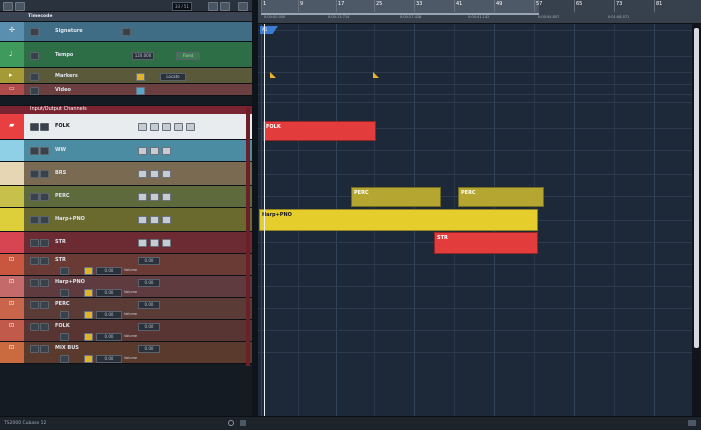 Image resolution: width=701 pixels, height=430 pixels. What do you see at coordinates (126, 287) in the screenshot?
I see `track-output-harp-pno: ⊡ Harp+PNO 0.00 0.00 Volume` at bounding box center [126, 287].